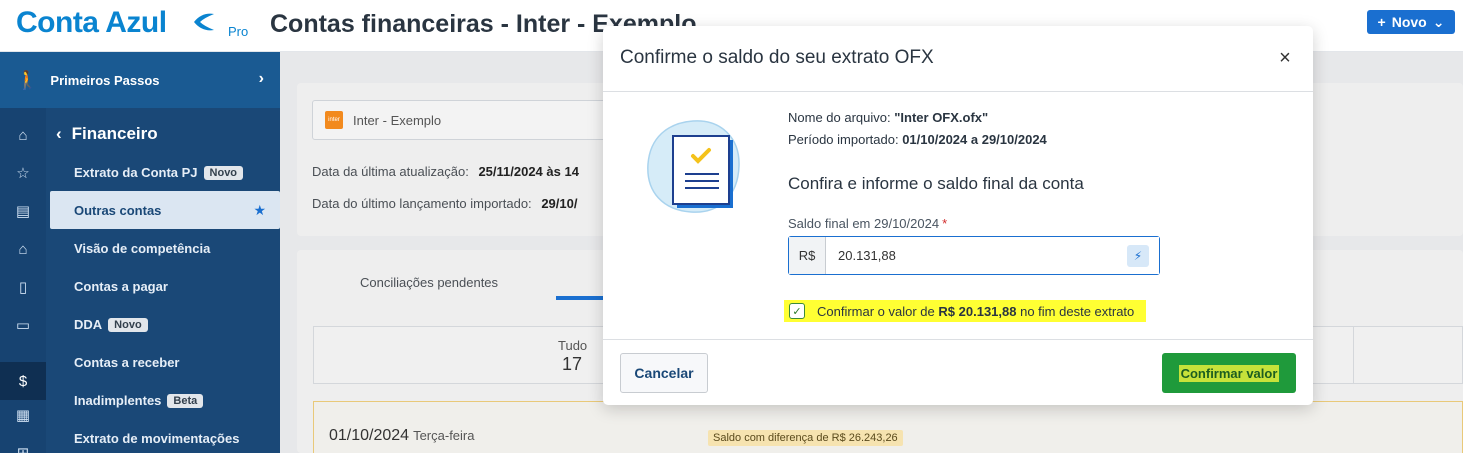  What do you see at coordinates (992, 255) in the screenshot?
I see `final-balance-input` at bounding box center [992, 255].